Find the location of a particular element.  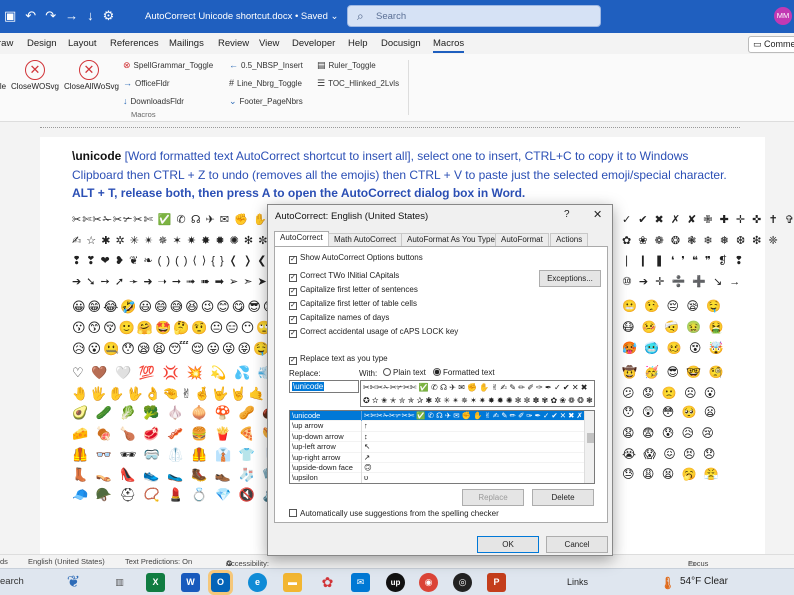

more-icon: ⚙ is located at coordinates (109, 16).